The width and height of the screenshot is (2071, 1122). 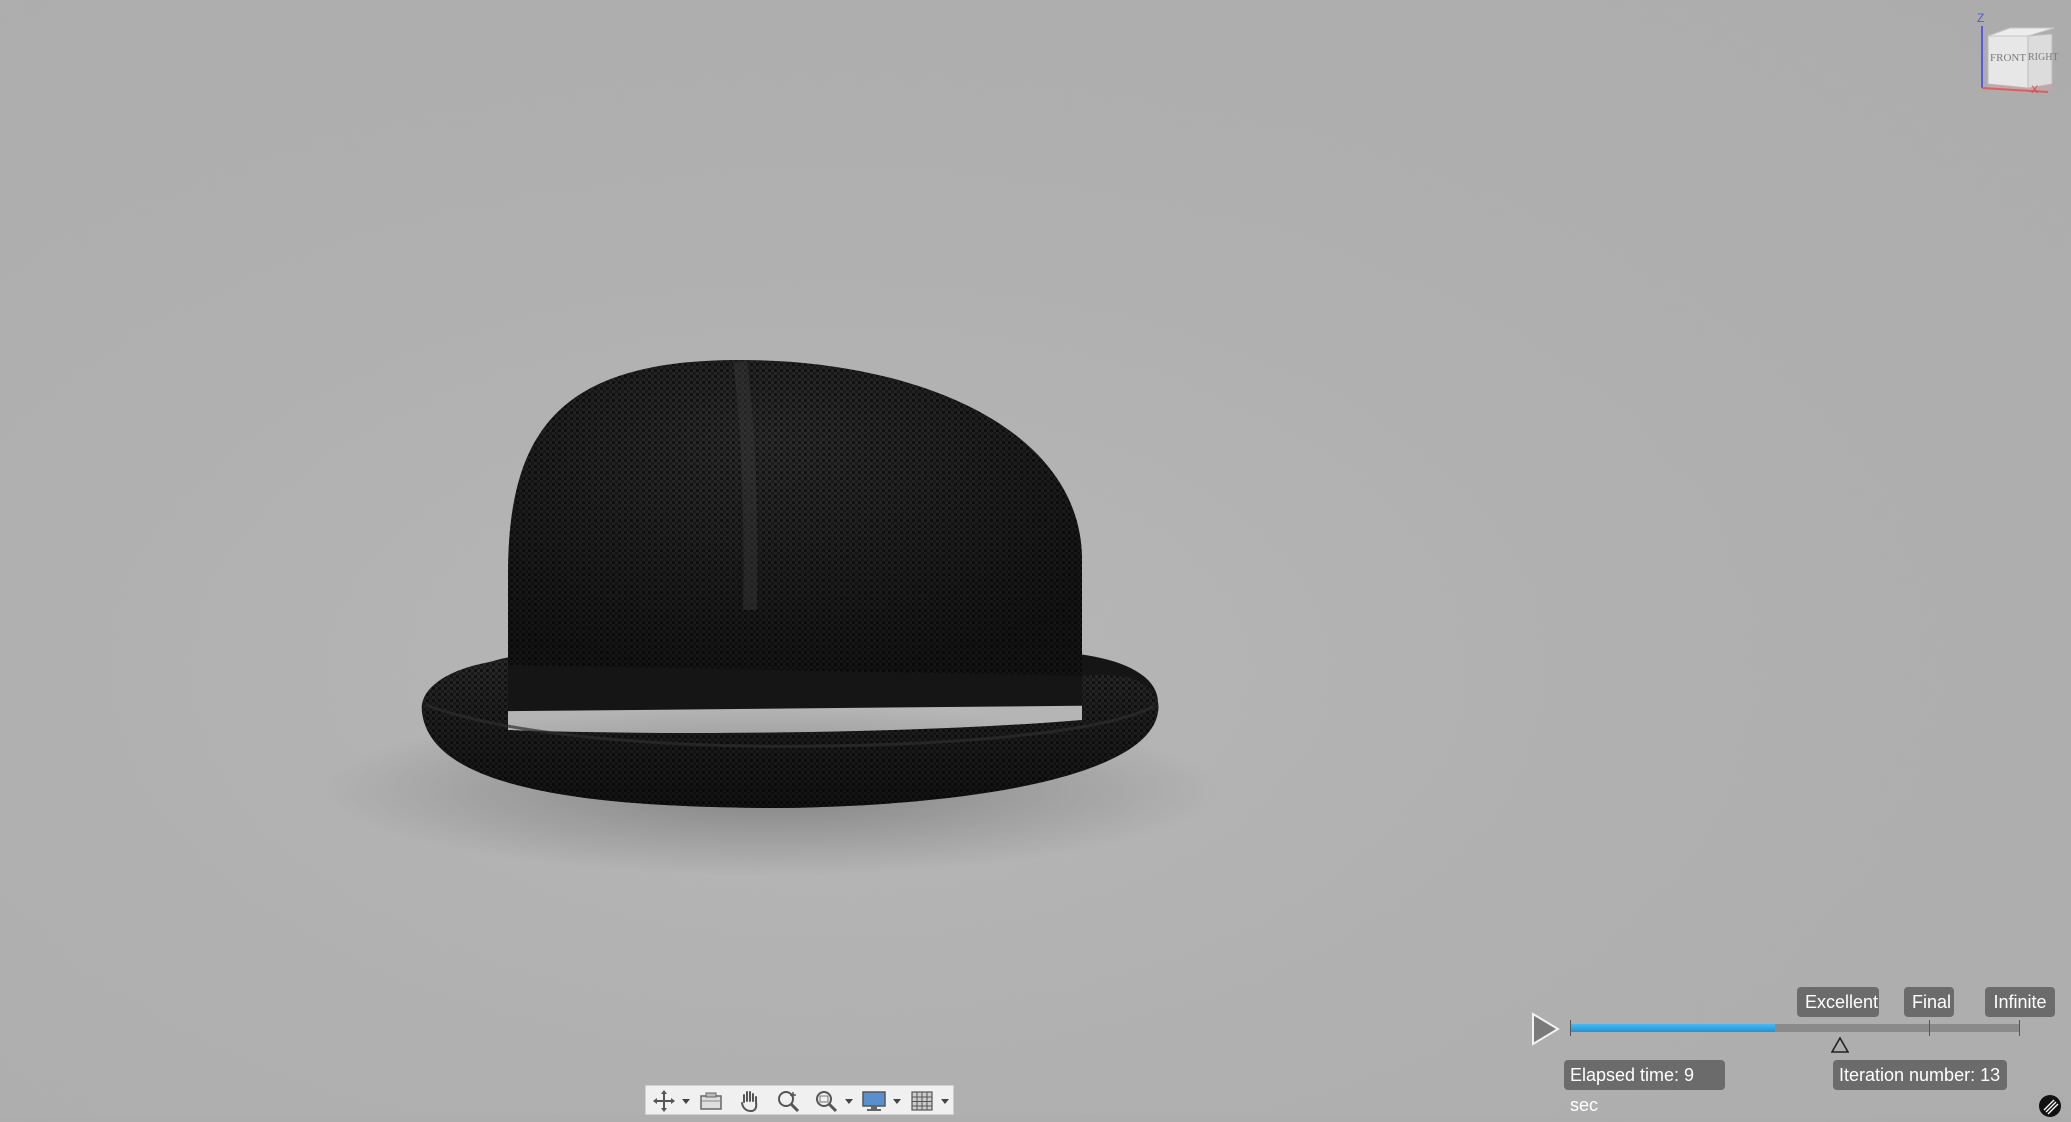 What do you see at coordinates (2050, 1106) in the screenshot?
I see `app-logo-icon` at bounding box center [2050, 1106].